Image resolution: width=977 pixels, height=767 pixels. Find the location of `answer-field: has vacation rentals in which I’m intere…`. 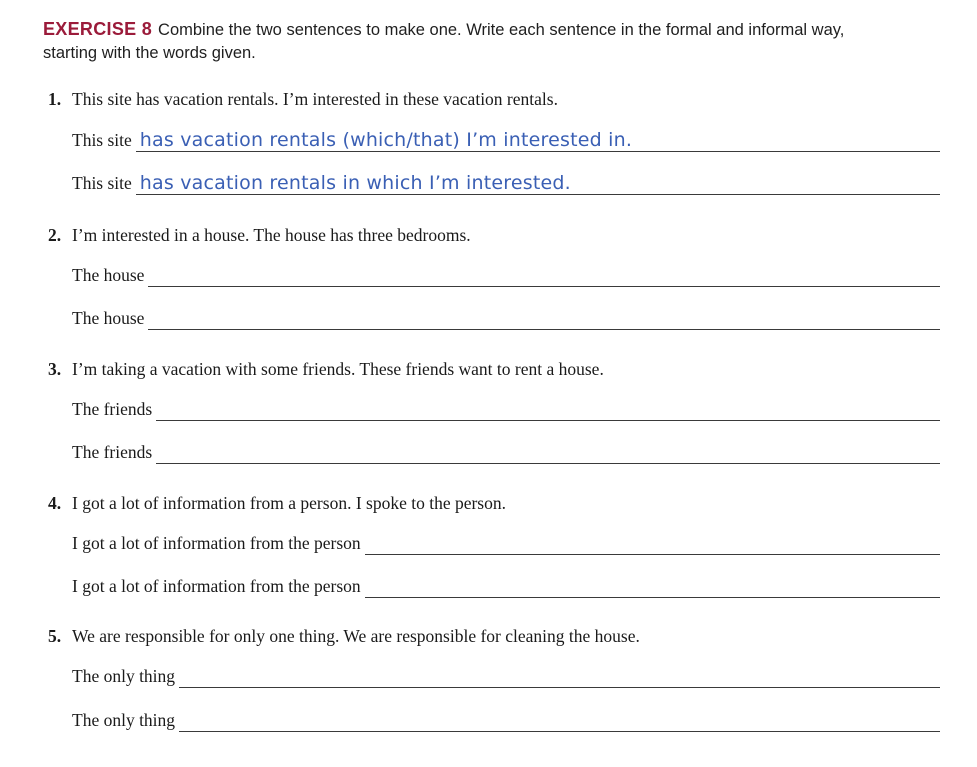

answer-field: has vacation rentals in which I’m intere… is located at coordinates (537, 181).